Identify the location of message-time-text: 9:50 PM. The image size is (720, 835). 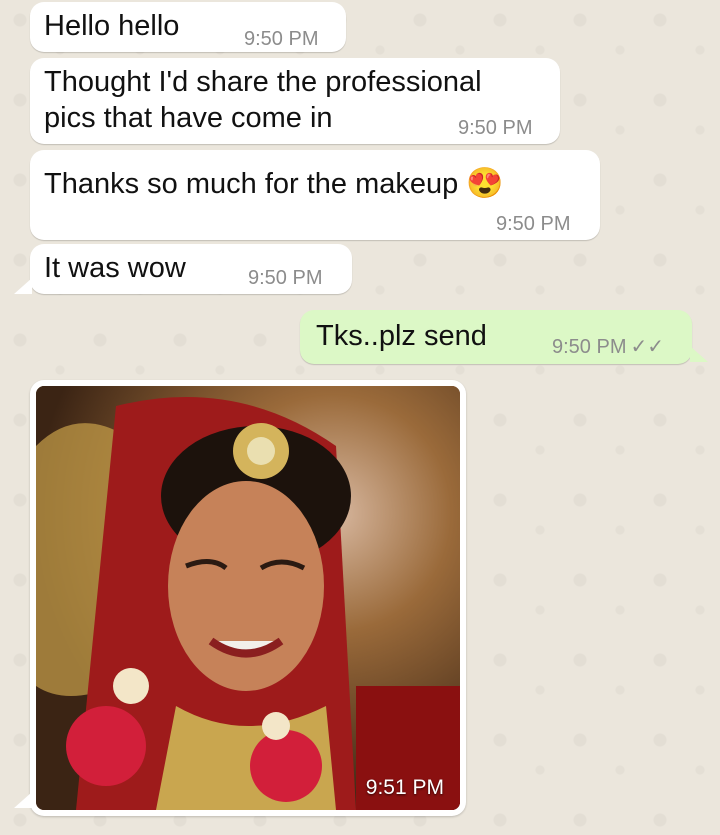
(589, 347).